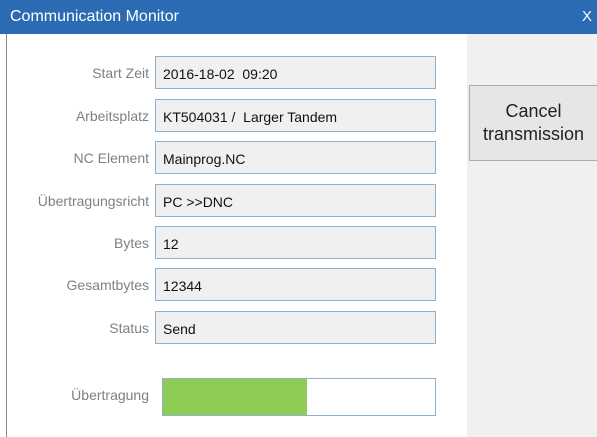 The image size is (597, 437). Describe the element at coordinates (295, 242) in the screenshot. I see `bytes-field: 12` at that location.